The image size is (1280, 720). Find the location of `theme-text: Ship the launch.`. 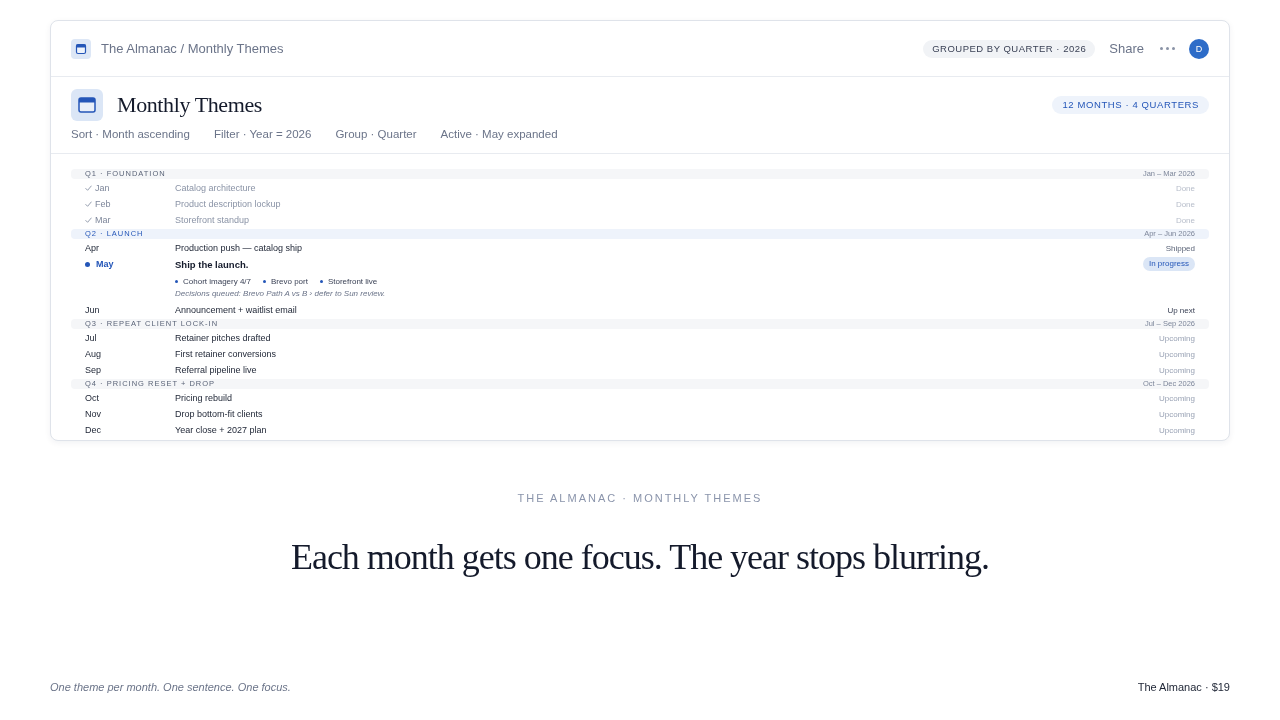

theme-text: Ship the launch. is located at coordinates (212, 264).